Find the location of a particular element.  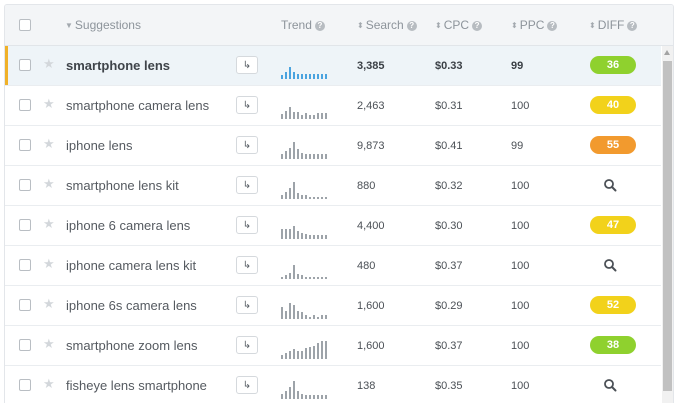

keyword-text: iphone 6s camera lens is located at coordinates (131, 305).